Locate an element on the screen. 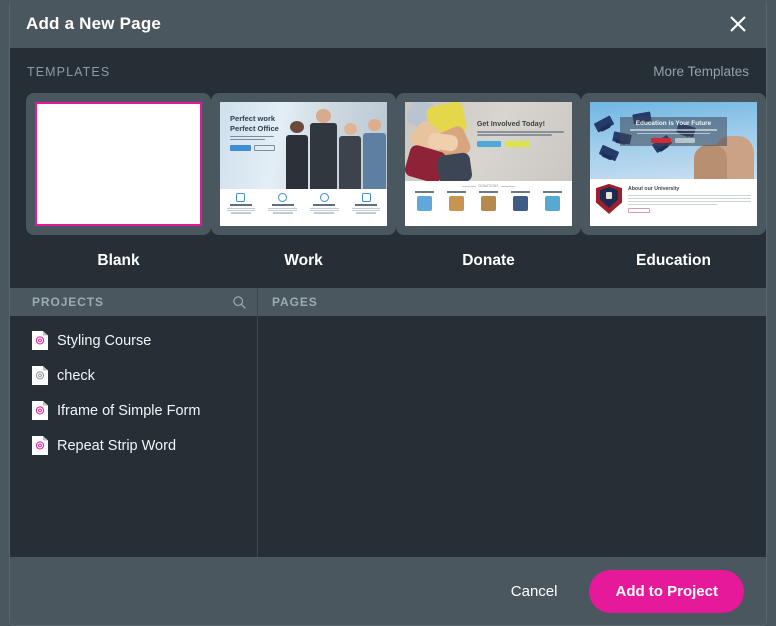 The image size is (776, 626). template-label-work: Work is located at coordinates (303, 260).